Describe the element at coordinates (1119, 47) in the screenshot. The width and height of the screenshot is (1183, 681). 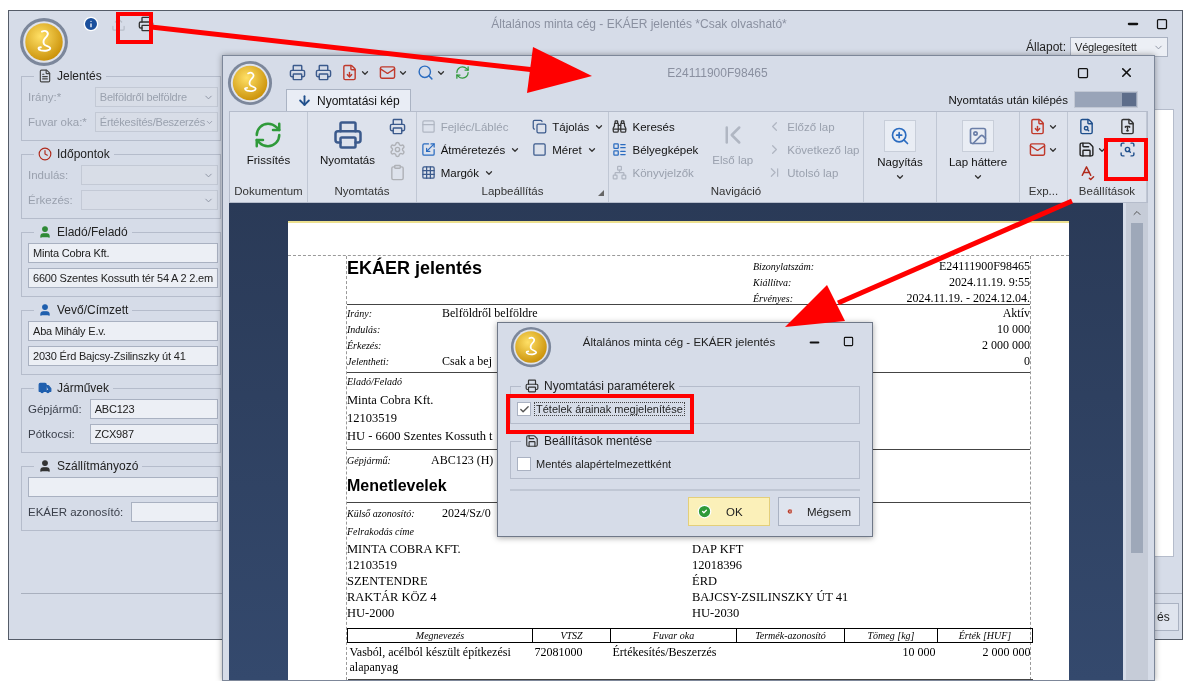
I see `status-dropdown: Véglegesített` at that location.